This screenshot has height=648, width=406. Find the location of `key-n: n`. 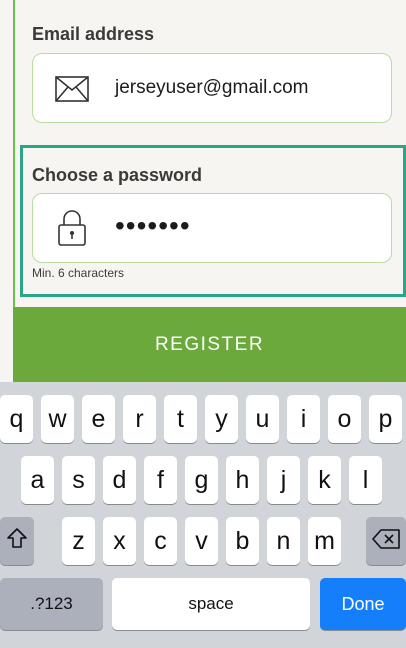

key-n: n is located at coordinates (283, 541).